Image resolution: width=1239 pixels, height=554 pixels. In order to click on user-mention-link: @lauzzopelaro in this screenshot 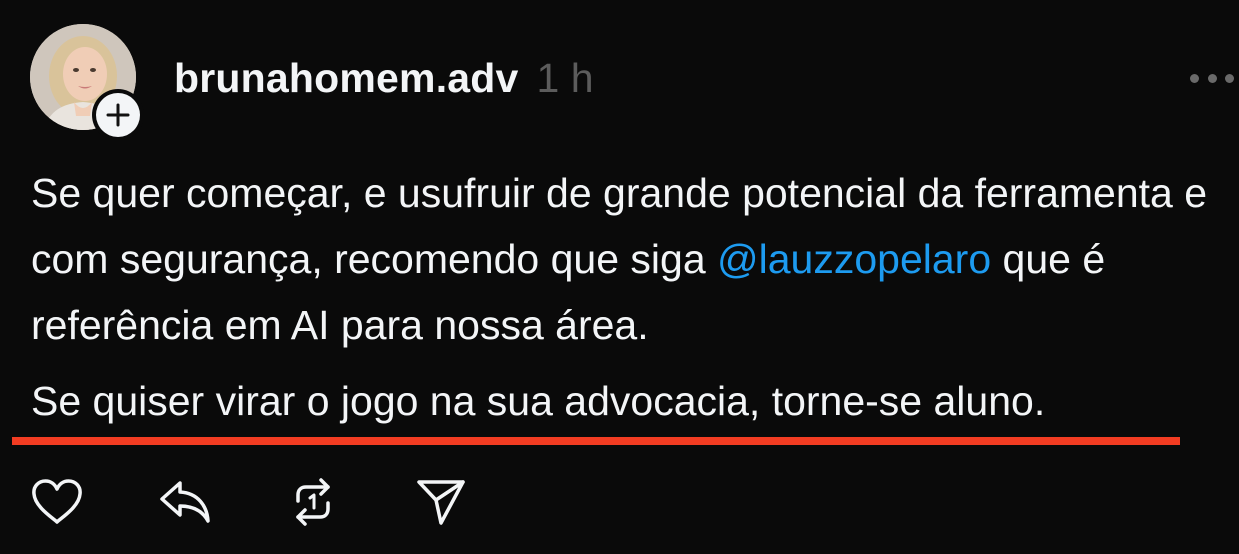, I will do `click(854, 259)`.